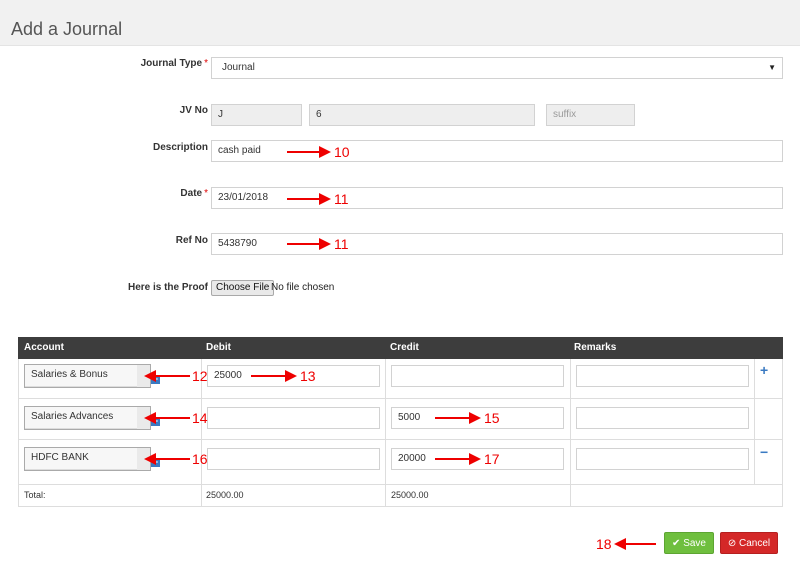 The height and width of the screenshot is (586, 800). I want to click on jv-suffix-field: suffix, so click(590, 115).